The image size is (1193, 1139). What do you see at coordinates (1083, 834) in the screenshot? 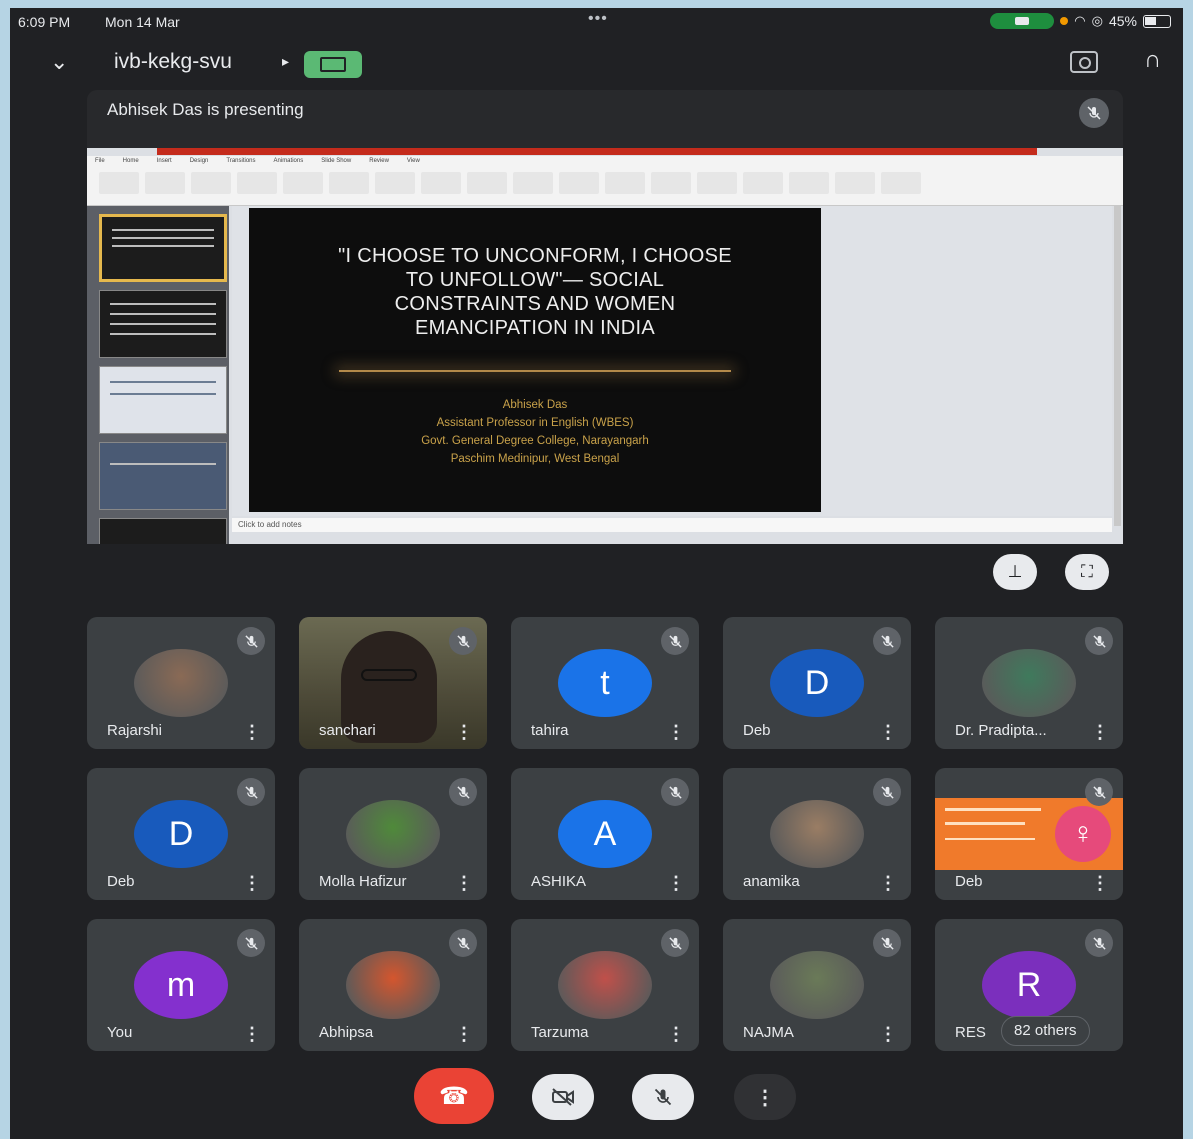
I see `female-symbol-icon: ♀` at bounding box center [1083, 834].